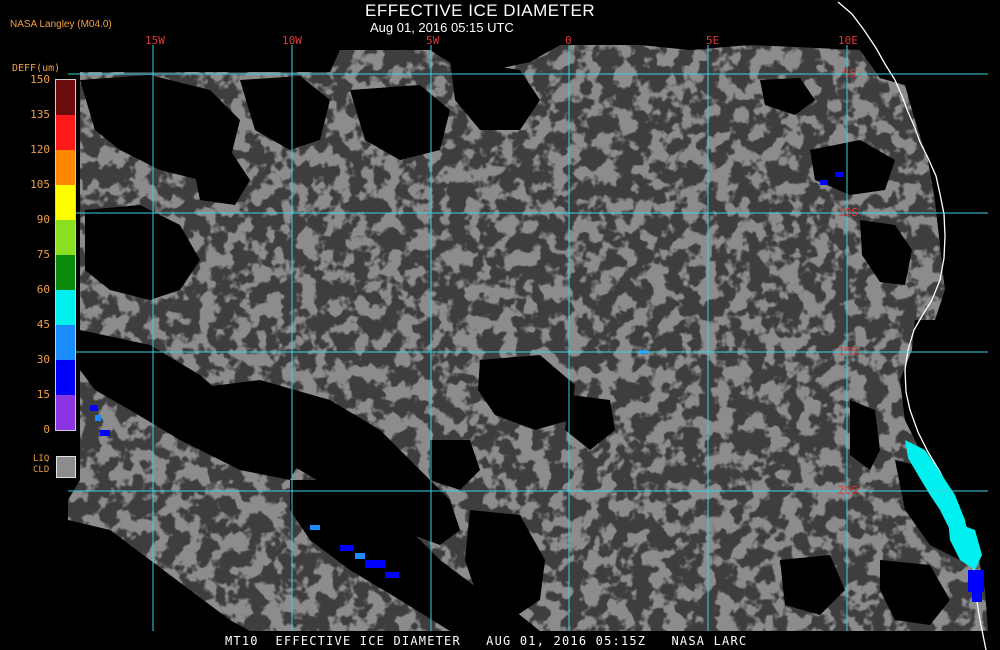 The image size is (1000, 650). What do you see at coordinates (43, 254) in the screenshot?
I see `legend-tick-75: 75` at bounding box center [43, 254].